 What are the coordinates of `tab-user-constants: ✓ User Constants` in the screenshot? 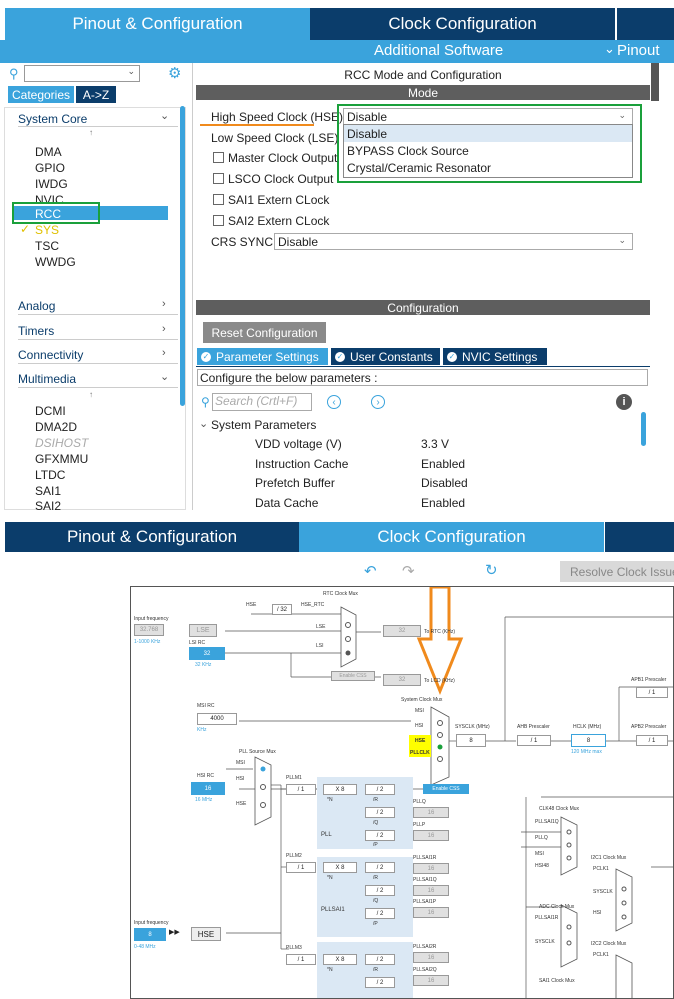 It's located at (385, 356).